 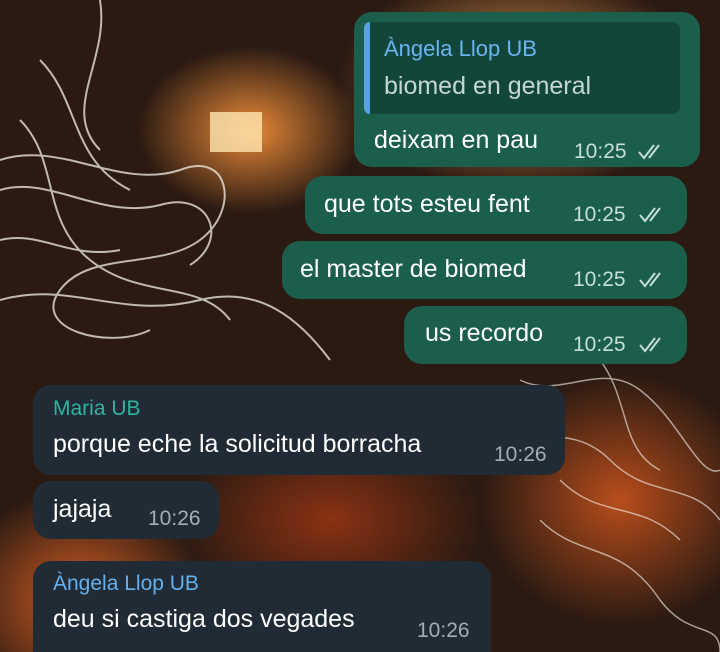 I want to click on reply-accent-bar, so click(x=367, y=68).